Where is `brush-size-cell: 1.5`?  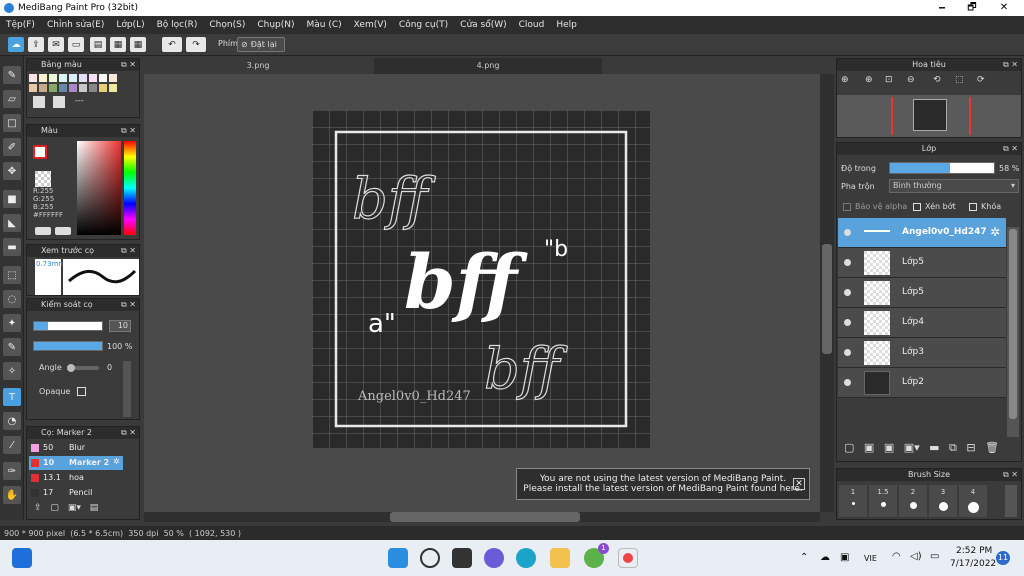
brush-size-cell: 1.5 is located at coordinates (883, 501).